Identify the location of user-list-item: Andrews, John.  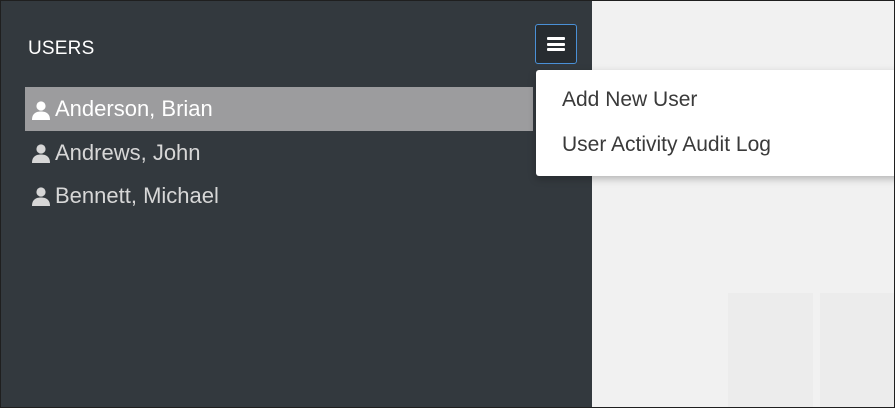
(279, 152).